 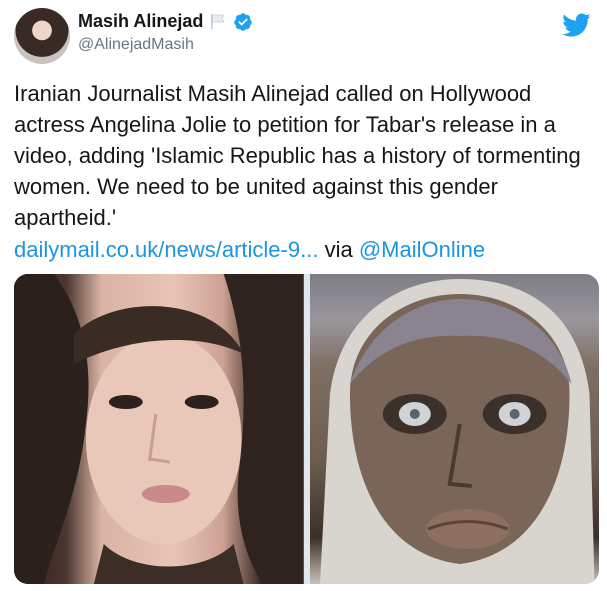 I want to click on flag-icon, so click(x=218, y=21).